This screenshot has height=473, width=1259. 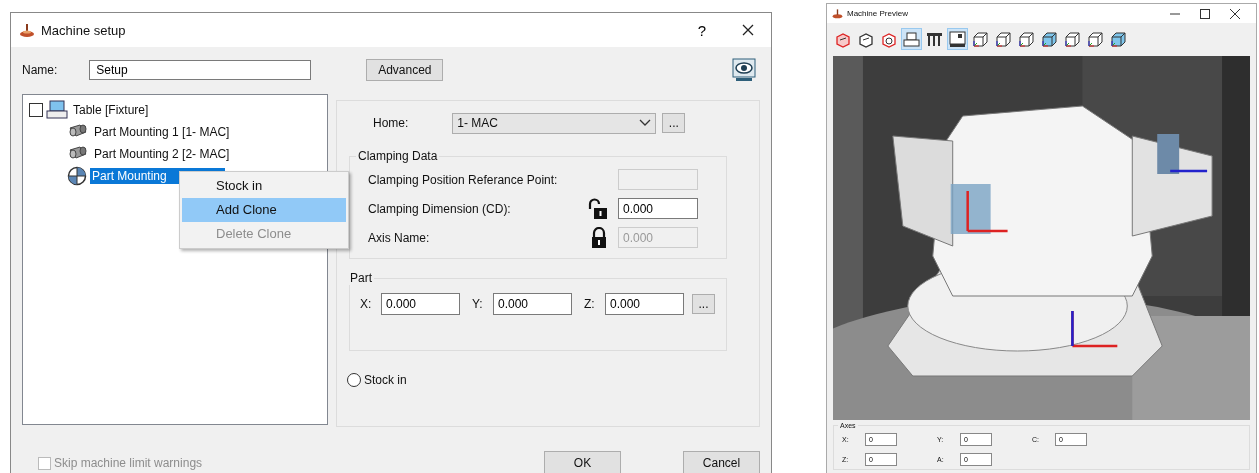 I want to click on menu-item: Add Clone, so click(x=264, y=210).